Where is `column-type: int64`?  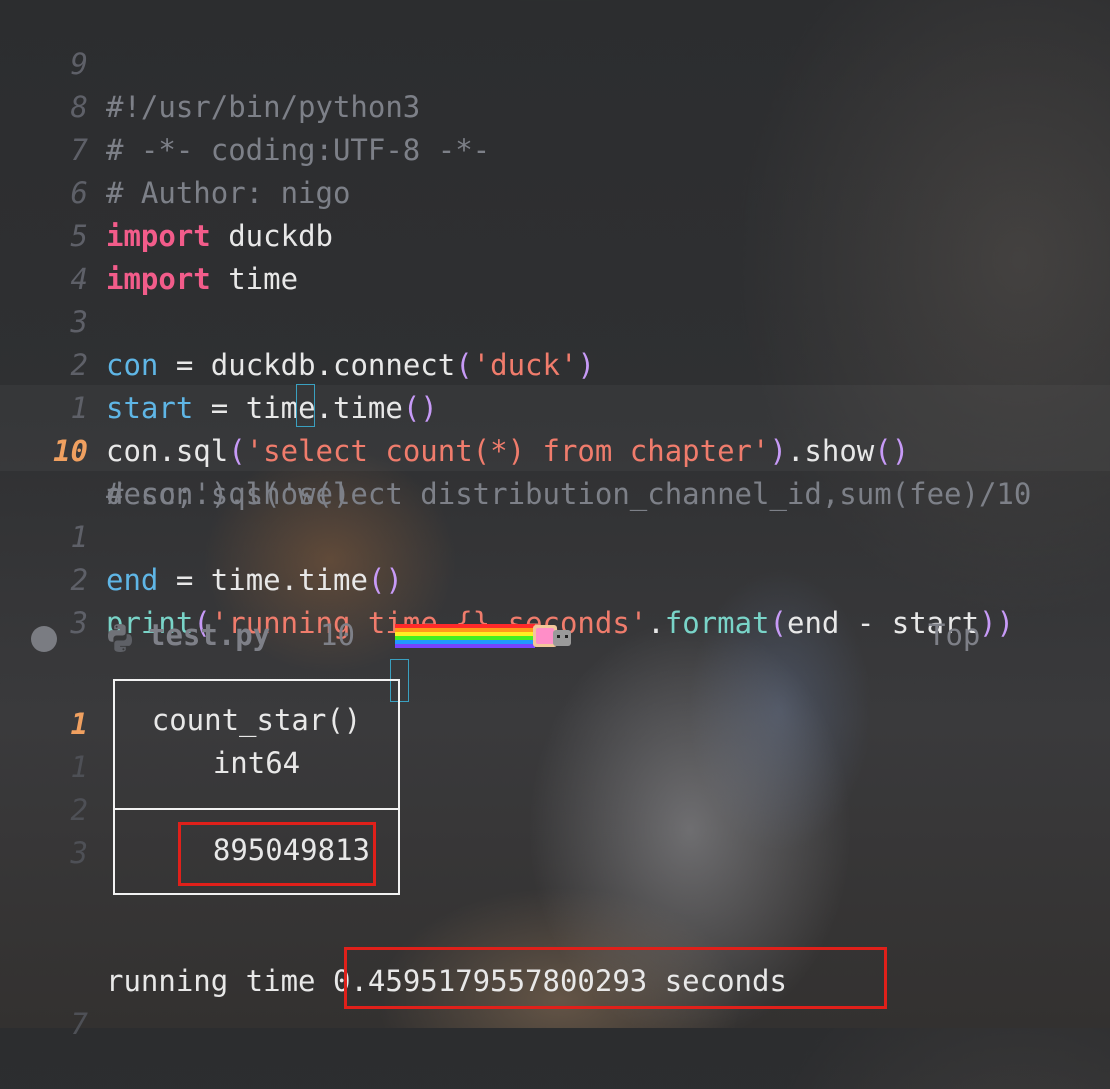
column-type: int64 is located at coordinates (256, 763).